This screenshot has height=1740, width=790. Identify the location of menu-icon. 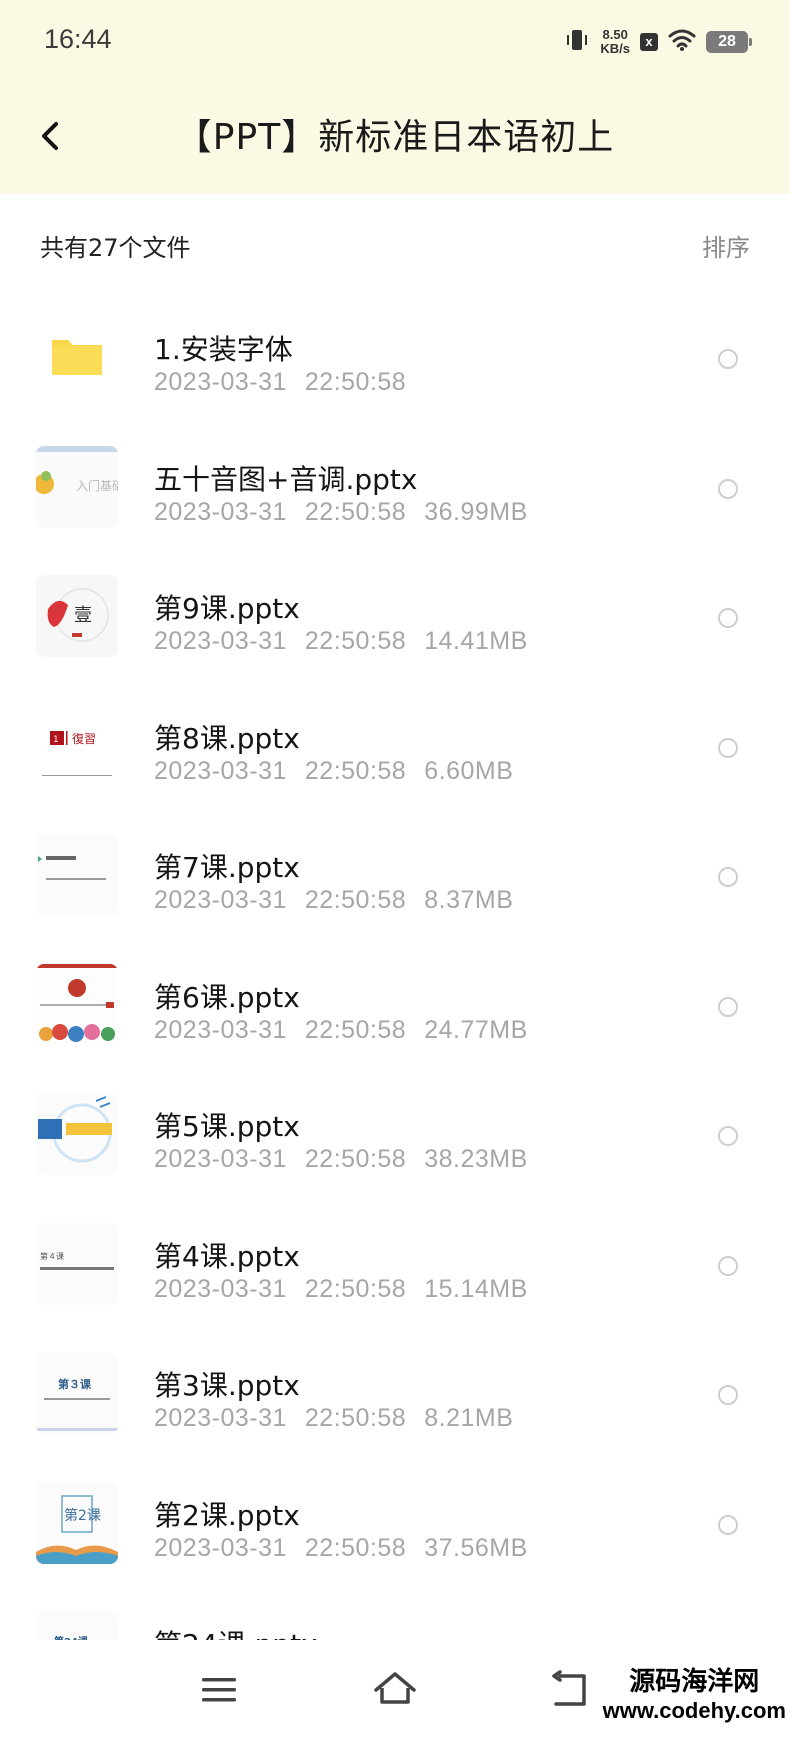
(219, 1690).